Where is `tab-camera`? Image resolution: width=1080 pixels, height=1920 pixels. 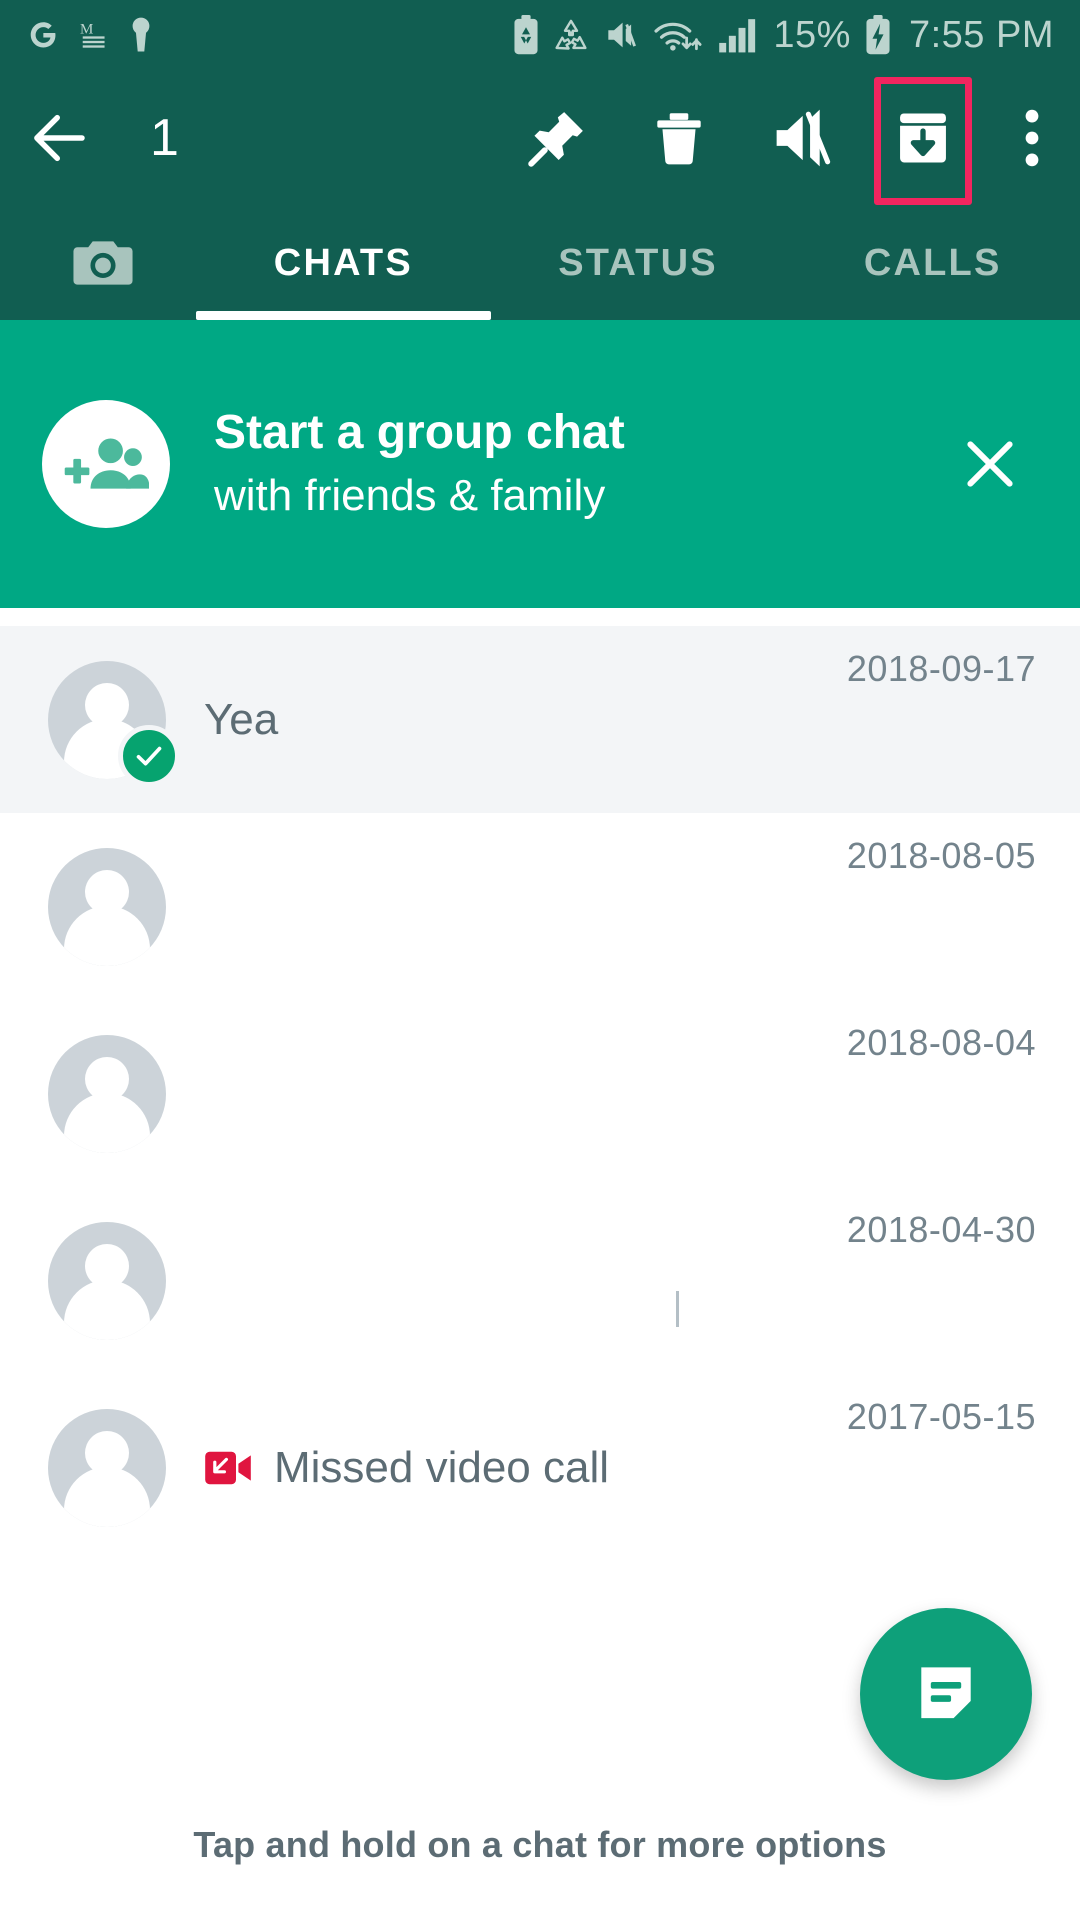
tab-camera is located at coordinates (98, 263).